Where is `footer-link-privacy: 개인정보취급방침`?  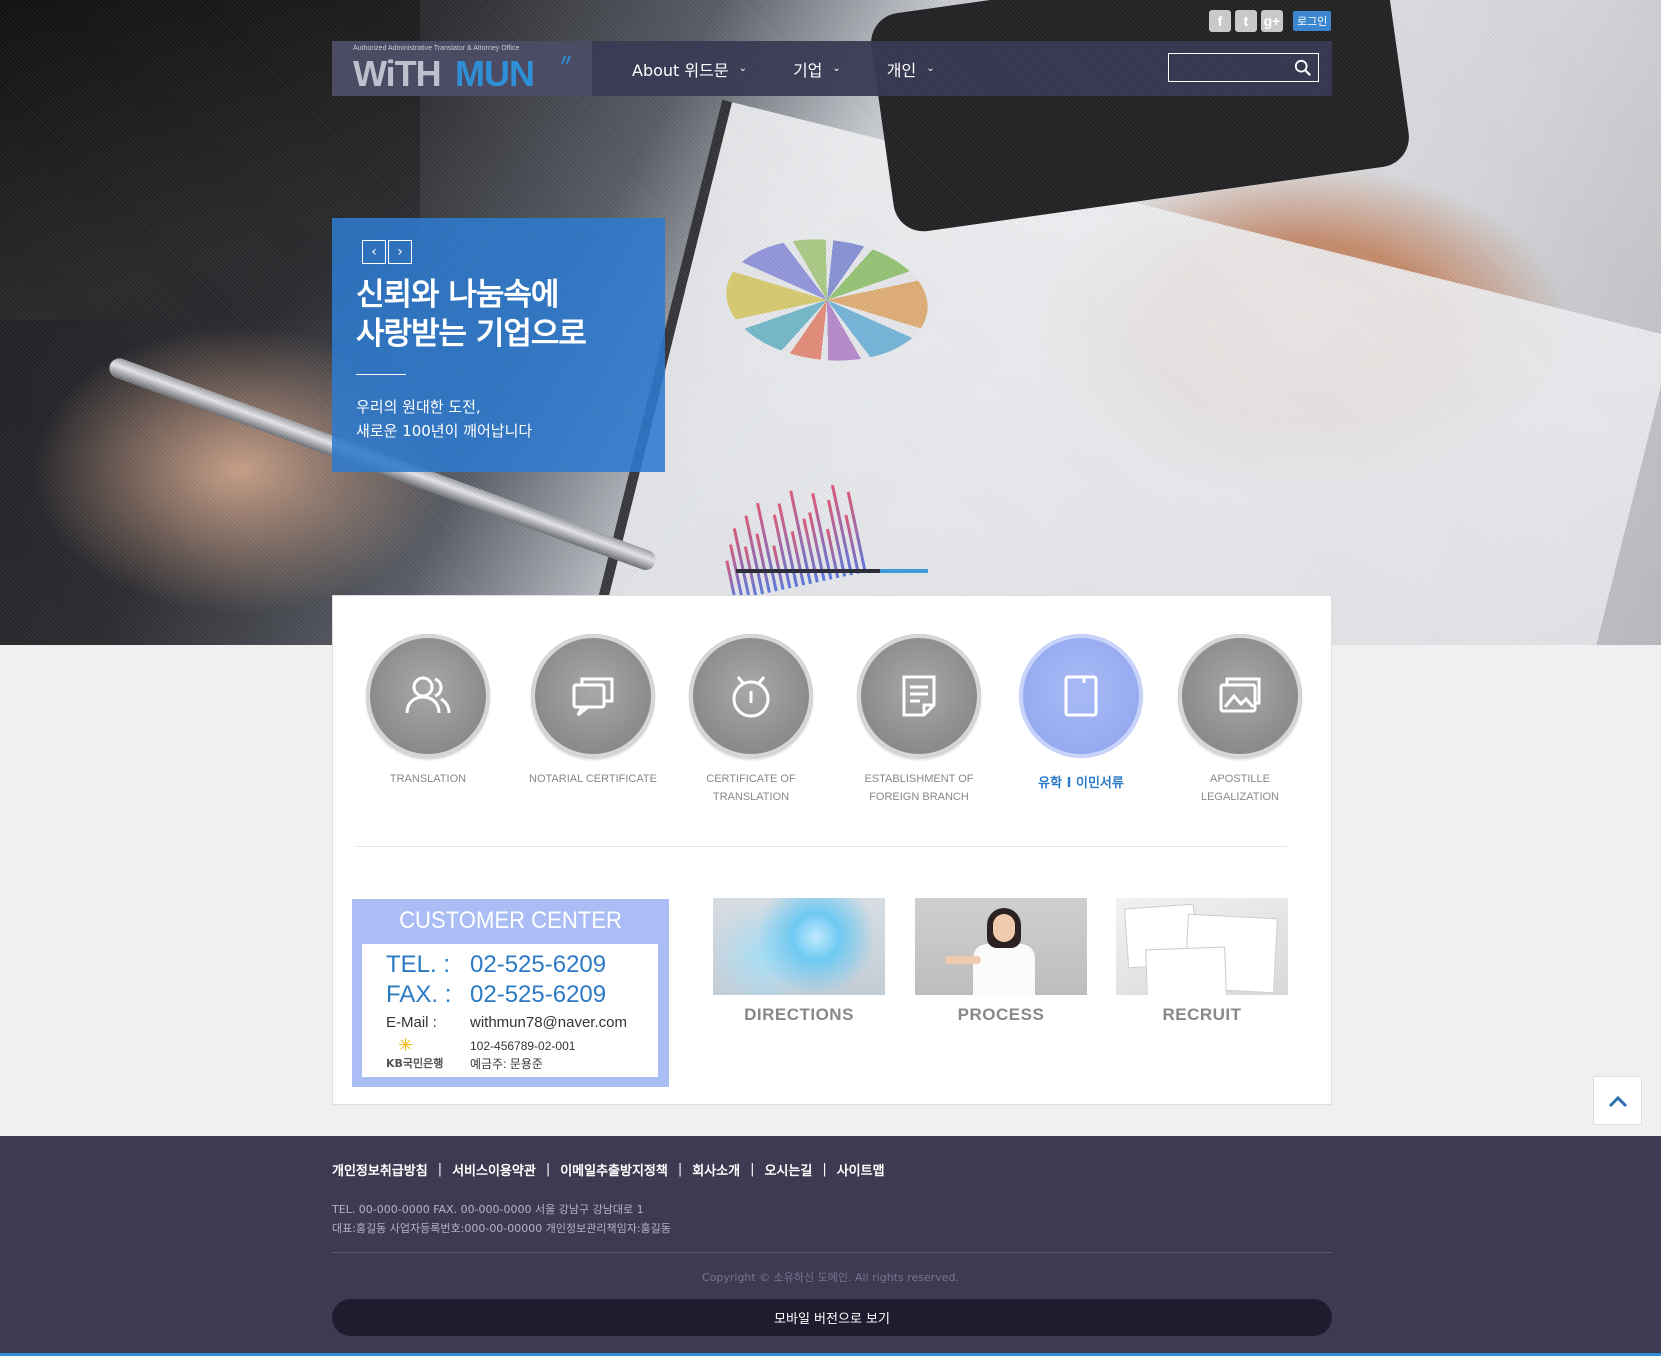 footer-link-privacy: 개인정보취급방침 is located at coordinates (380, 1169).